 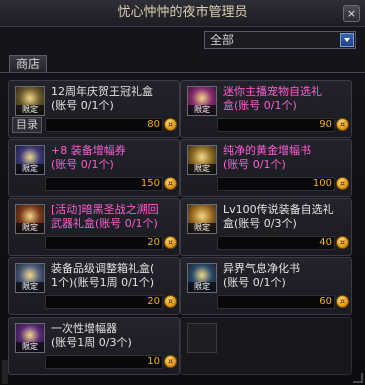 I want to click on category-filter-dropdown: 全部, so click(x=280, y=40).